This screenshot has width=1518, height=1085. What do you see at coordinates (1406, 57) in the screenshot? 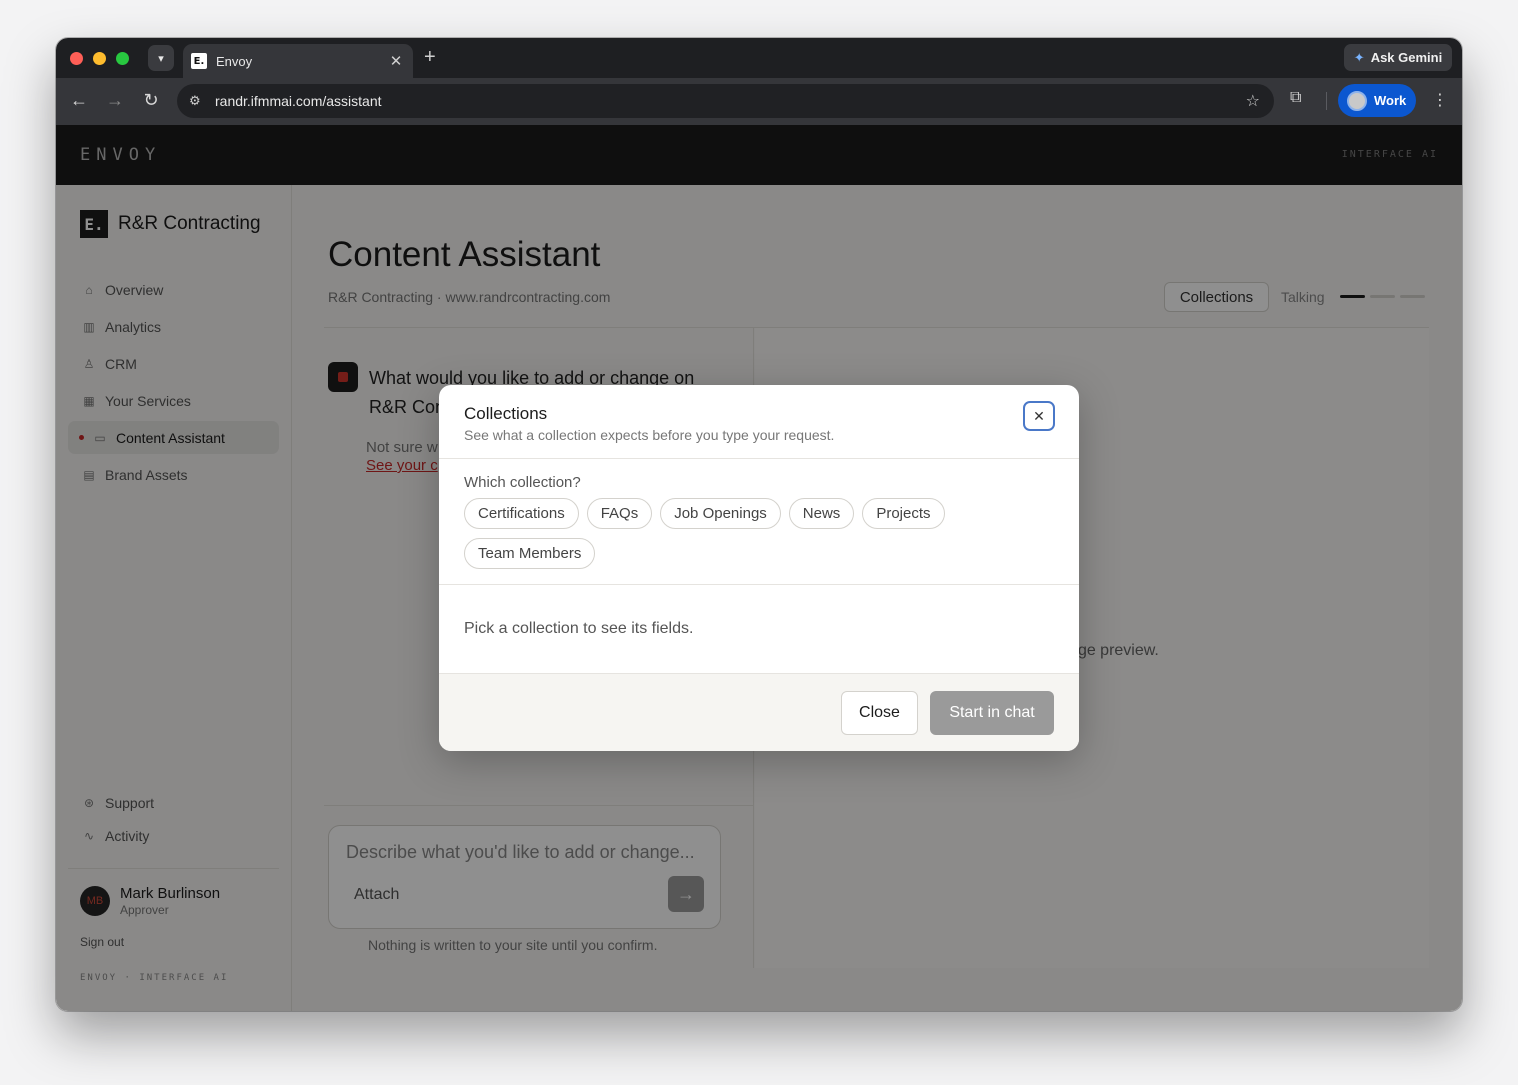
I see `ask-gemini-label: Ask Gemini` at bounding box center [1406, 57].